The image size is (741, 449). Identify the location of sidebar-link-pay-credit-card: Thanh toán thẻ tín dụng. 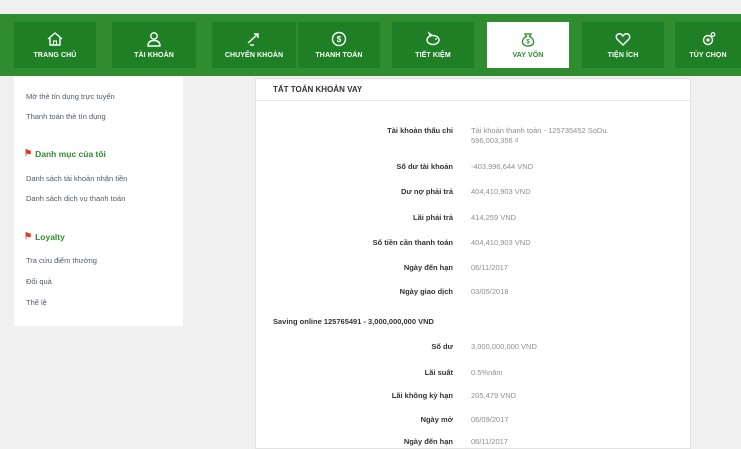
(66, 116).